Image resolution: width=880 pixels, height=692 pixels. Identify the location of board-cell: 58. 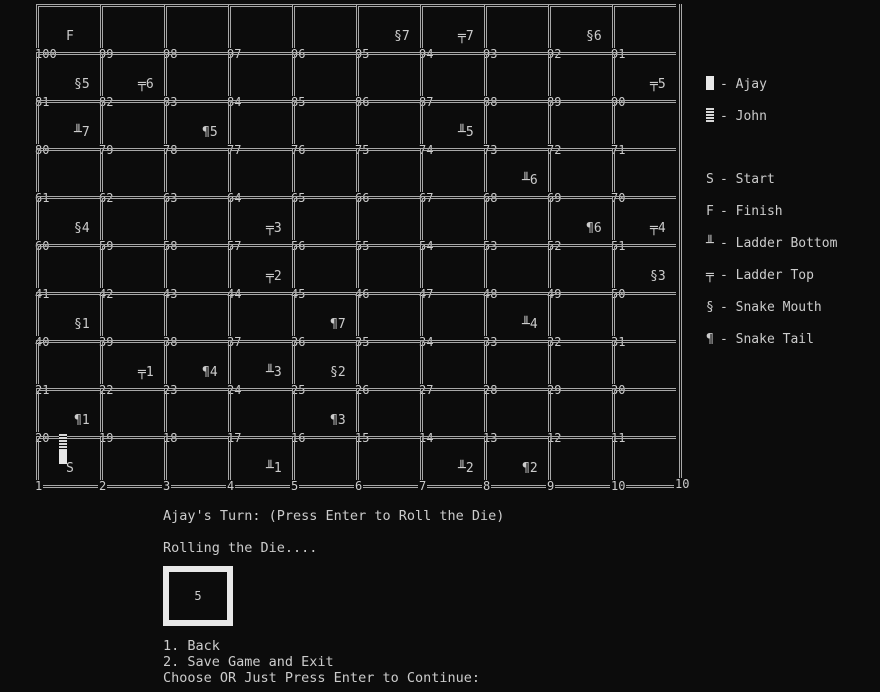
(195, 224).